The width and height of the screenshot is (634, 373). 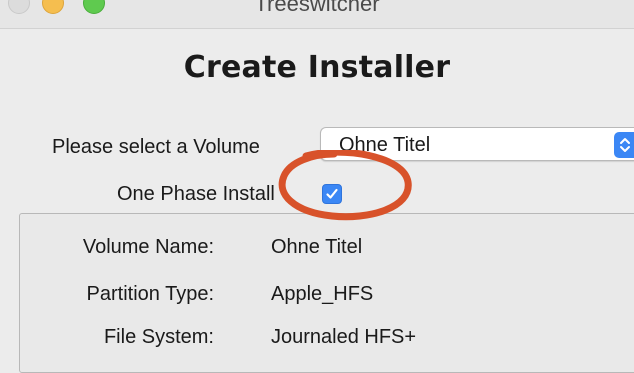 What do you see at coordinates (196, 194) in the screenshot?
I see `one-phase-install-label: One Phase Install` at bounding box center [196, 194].